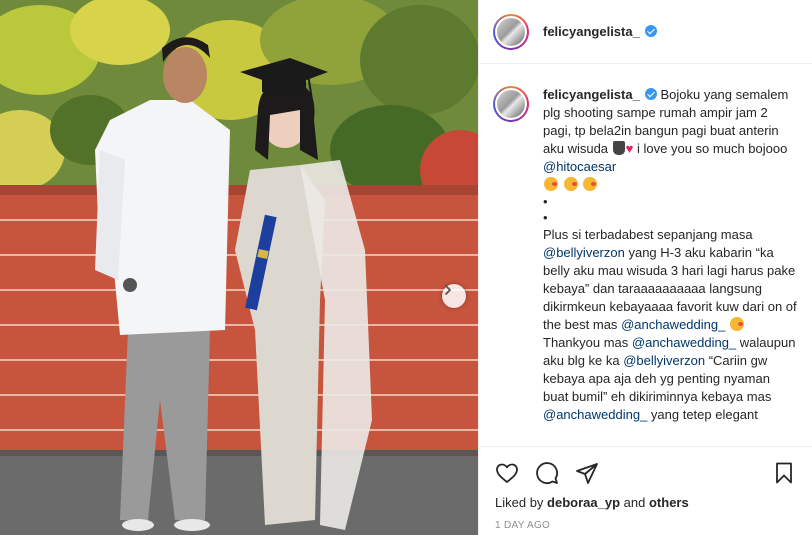 This screenshot has height=535, width=812. What do you see at coordinates (712, 148) in the screenshot?
I see `caption-part: i love you so much bojooo` at bounding box center [712, 148].